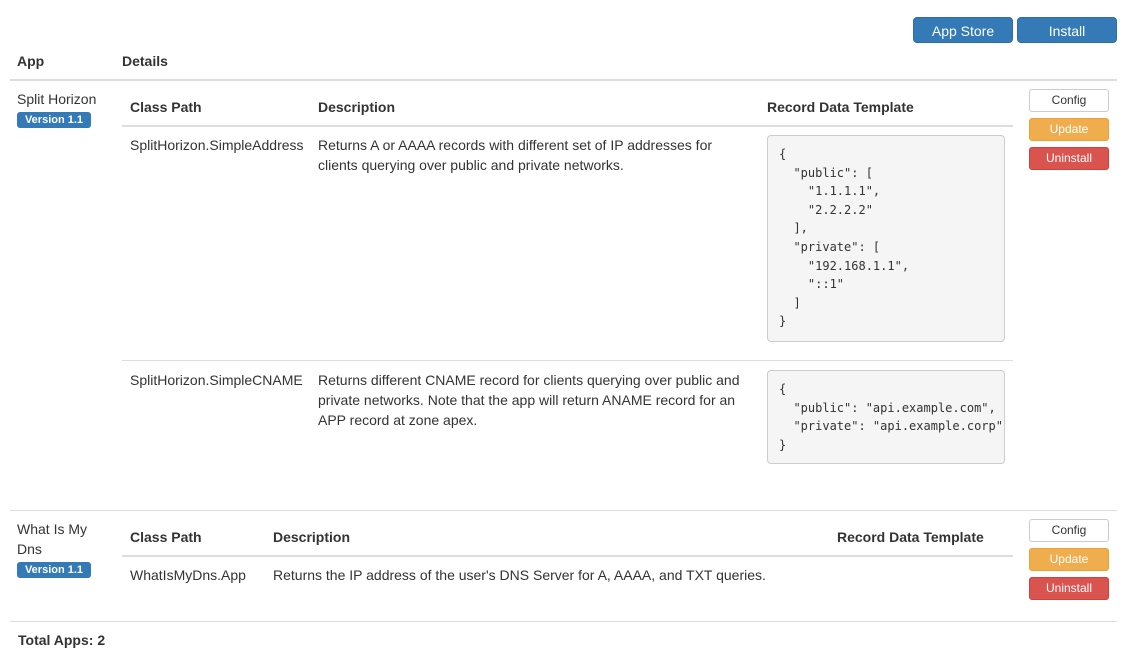 The width and height of the screenshot is (1129, 658). I want to click on column-header-app: App, so click(31, 61).